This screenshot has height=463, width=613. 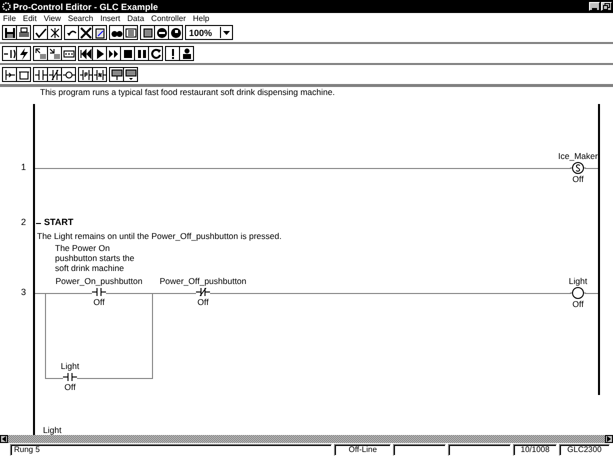 I want to click on fast-forward-button, so click(x=113, y=53).